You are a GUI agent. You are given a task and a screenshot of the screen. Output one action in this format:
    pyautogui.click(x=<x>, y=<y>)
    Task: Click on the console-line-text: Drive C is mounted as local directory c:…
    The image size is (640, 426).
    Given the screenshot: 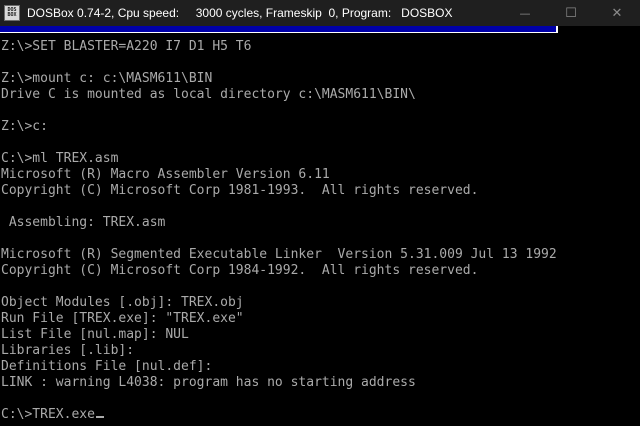 What is the action you would take?
    pyautogui.click(x=208, y=94)
    